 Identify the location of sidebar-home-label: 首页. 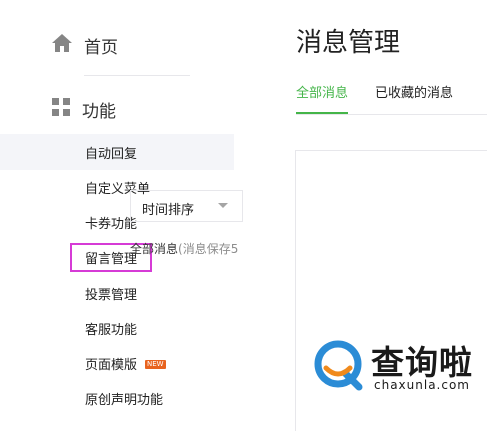
(101, 47).